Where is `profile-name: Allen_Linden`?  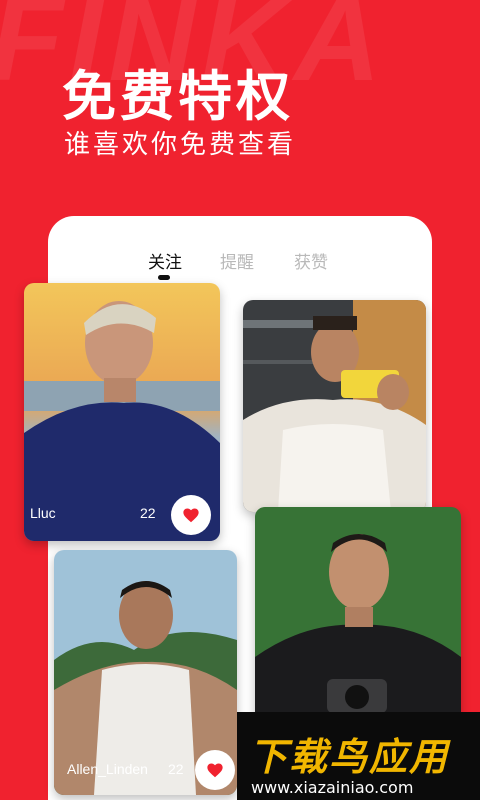
profile-name: Allen_Linden is located at coordinates (107, 769).